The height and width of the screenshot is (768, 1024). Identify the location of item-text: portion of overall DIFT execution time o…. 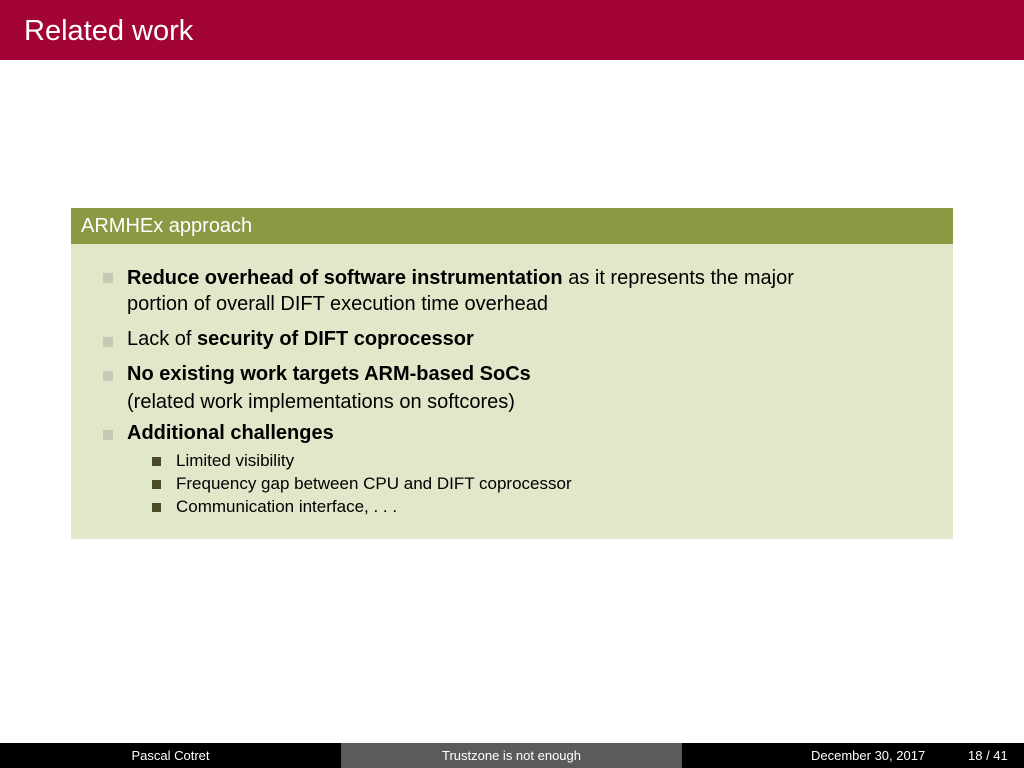
(337, 304).